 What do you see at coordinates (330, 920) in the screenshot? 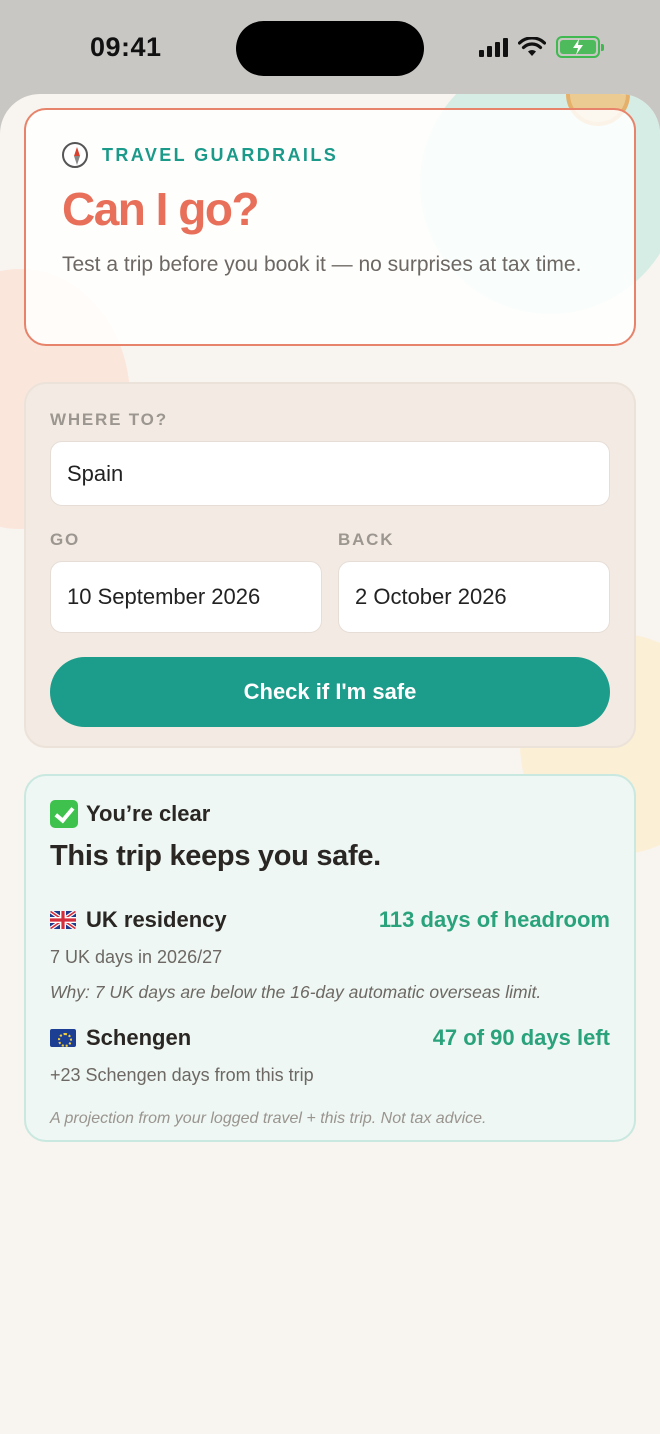
I see `uk-residency-row: UK residency 113 days of headroom` at bounding box center [330, 920].